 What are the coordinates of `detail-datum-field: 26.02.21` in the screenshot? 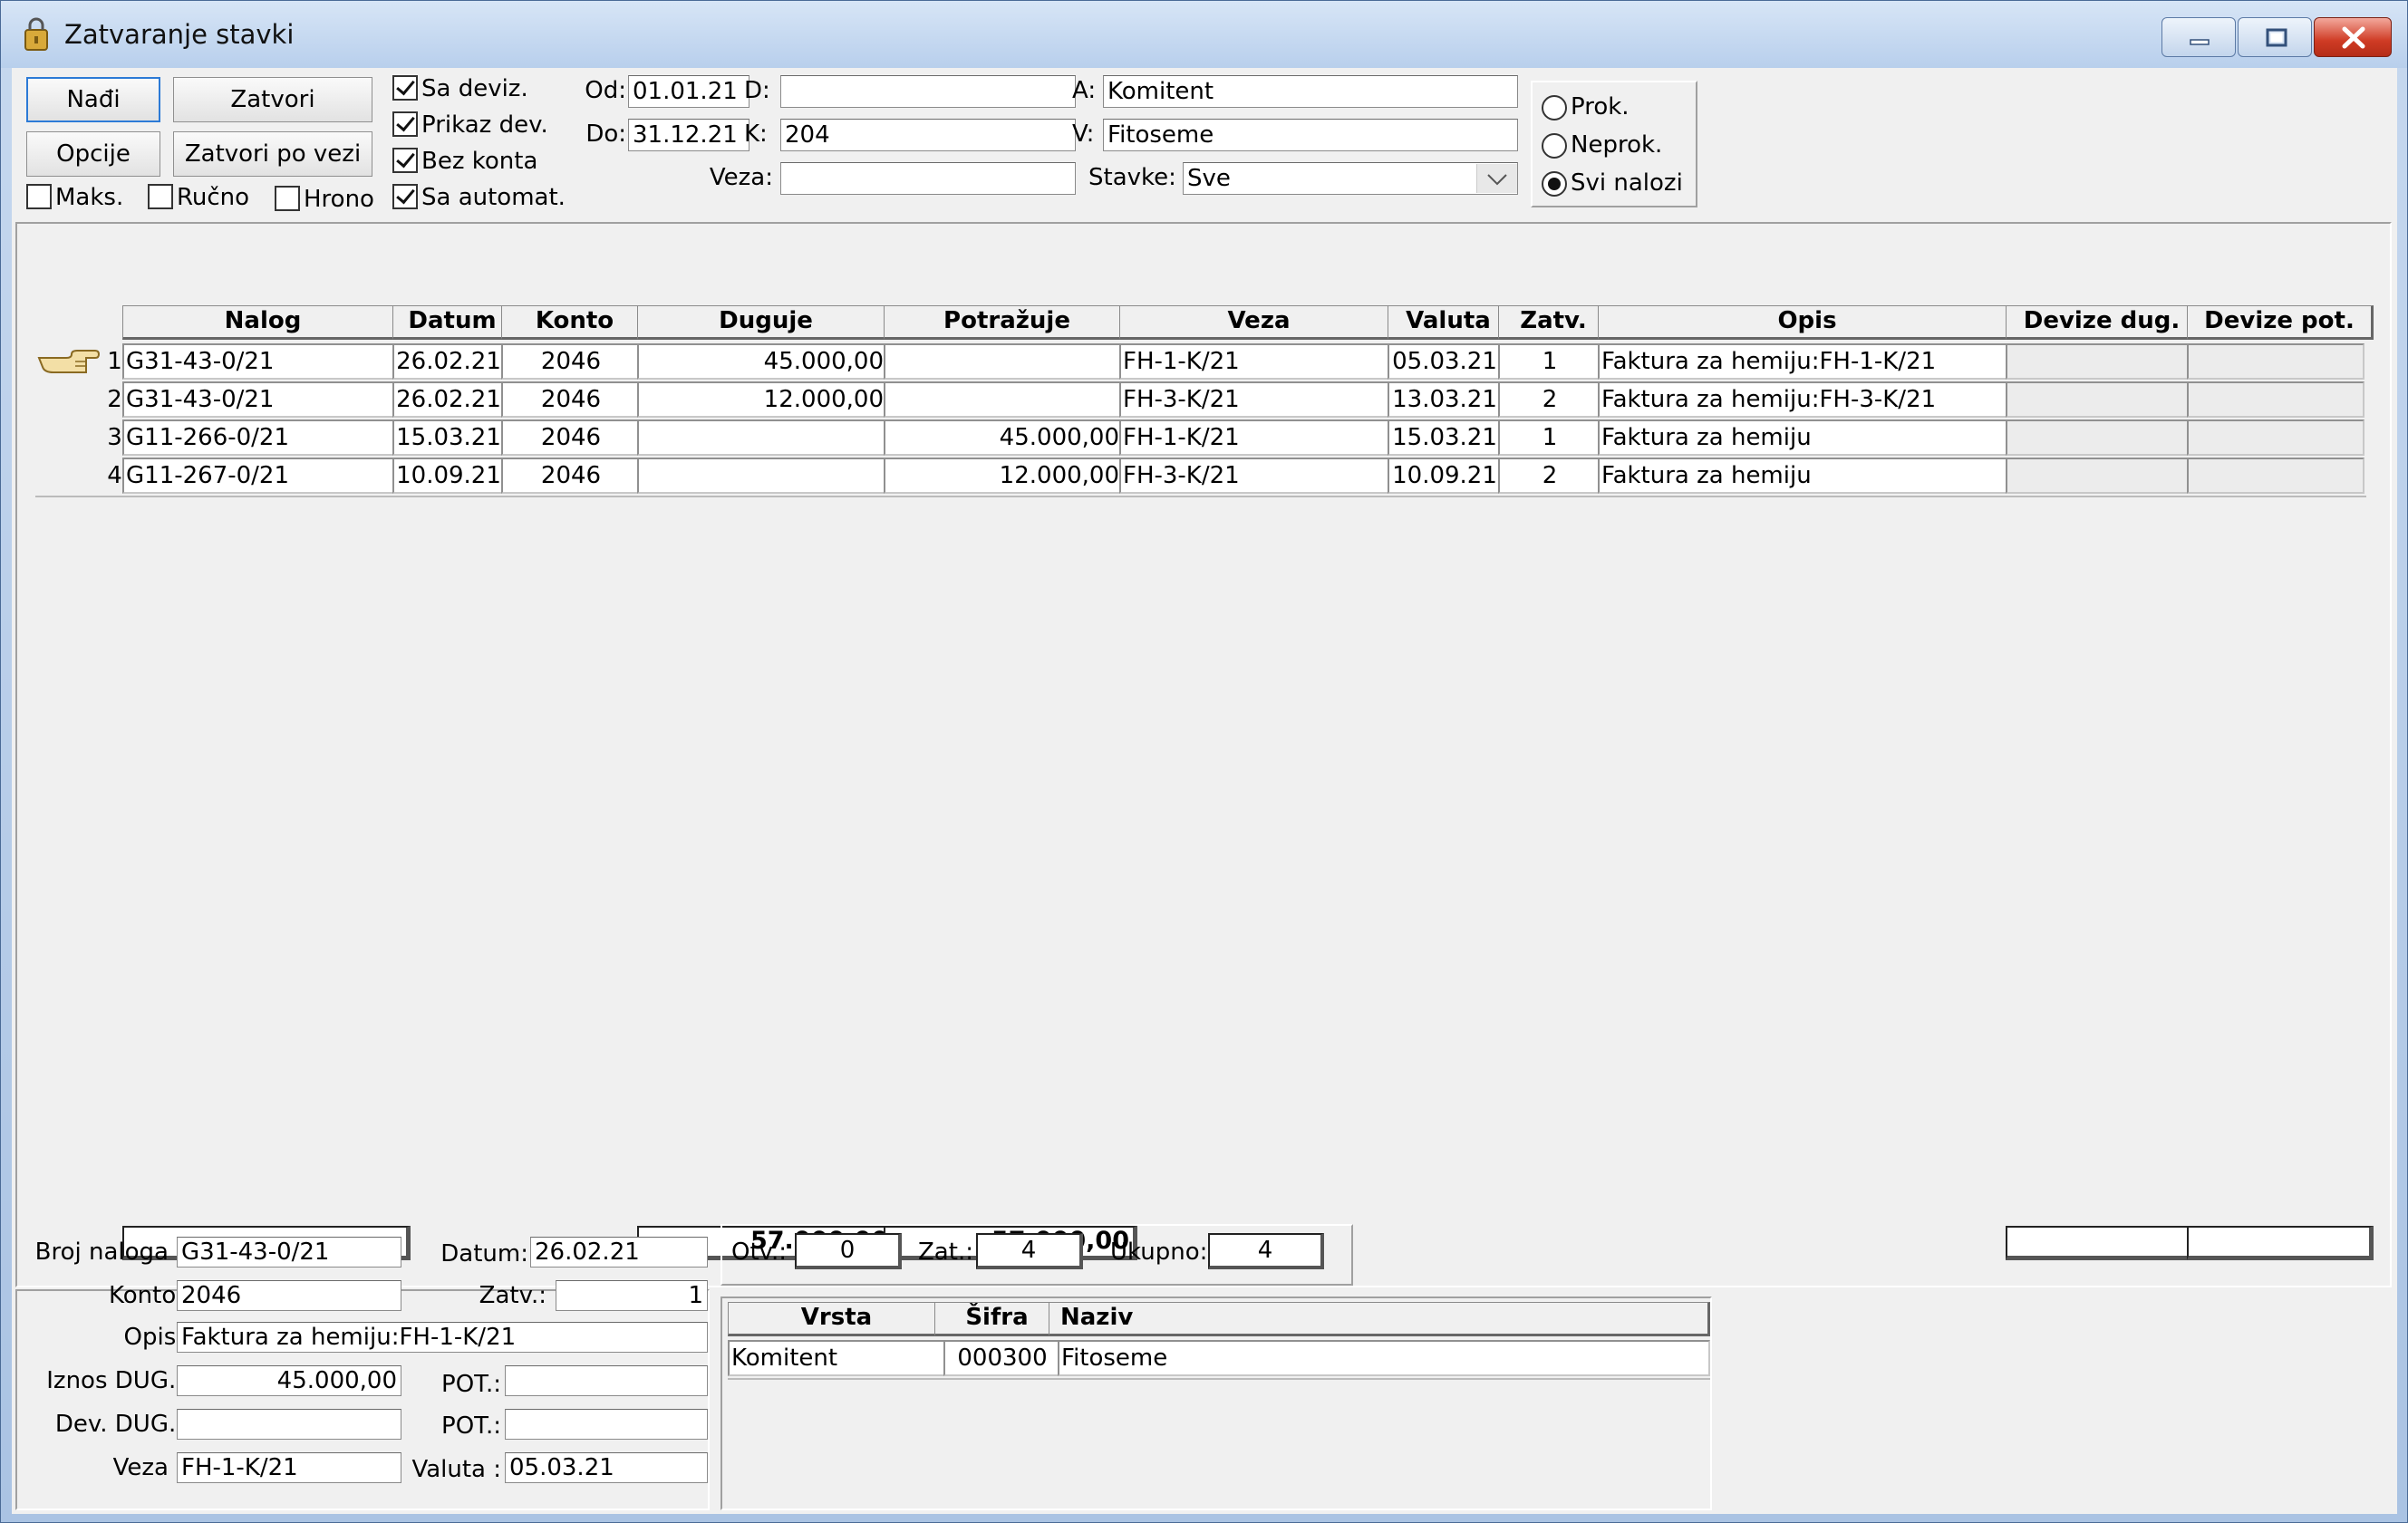 It's located at (619, 1252).